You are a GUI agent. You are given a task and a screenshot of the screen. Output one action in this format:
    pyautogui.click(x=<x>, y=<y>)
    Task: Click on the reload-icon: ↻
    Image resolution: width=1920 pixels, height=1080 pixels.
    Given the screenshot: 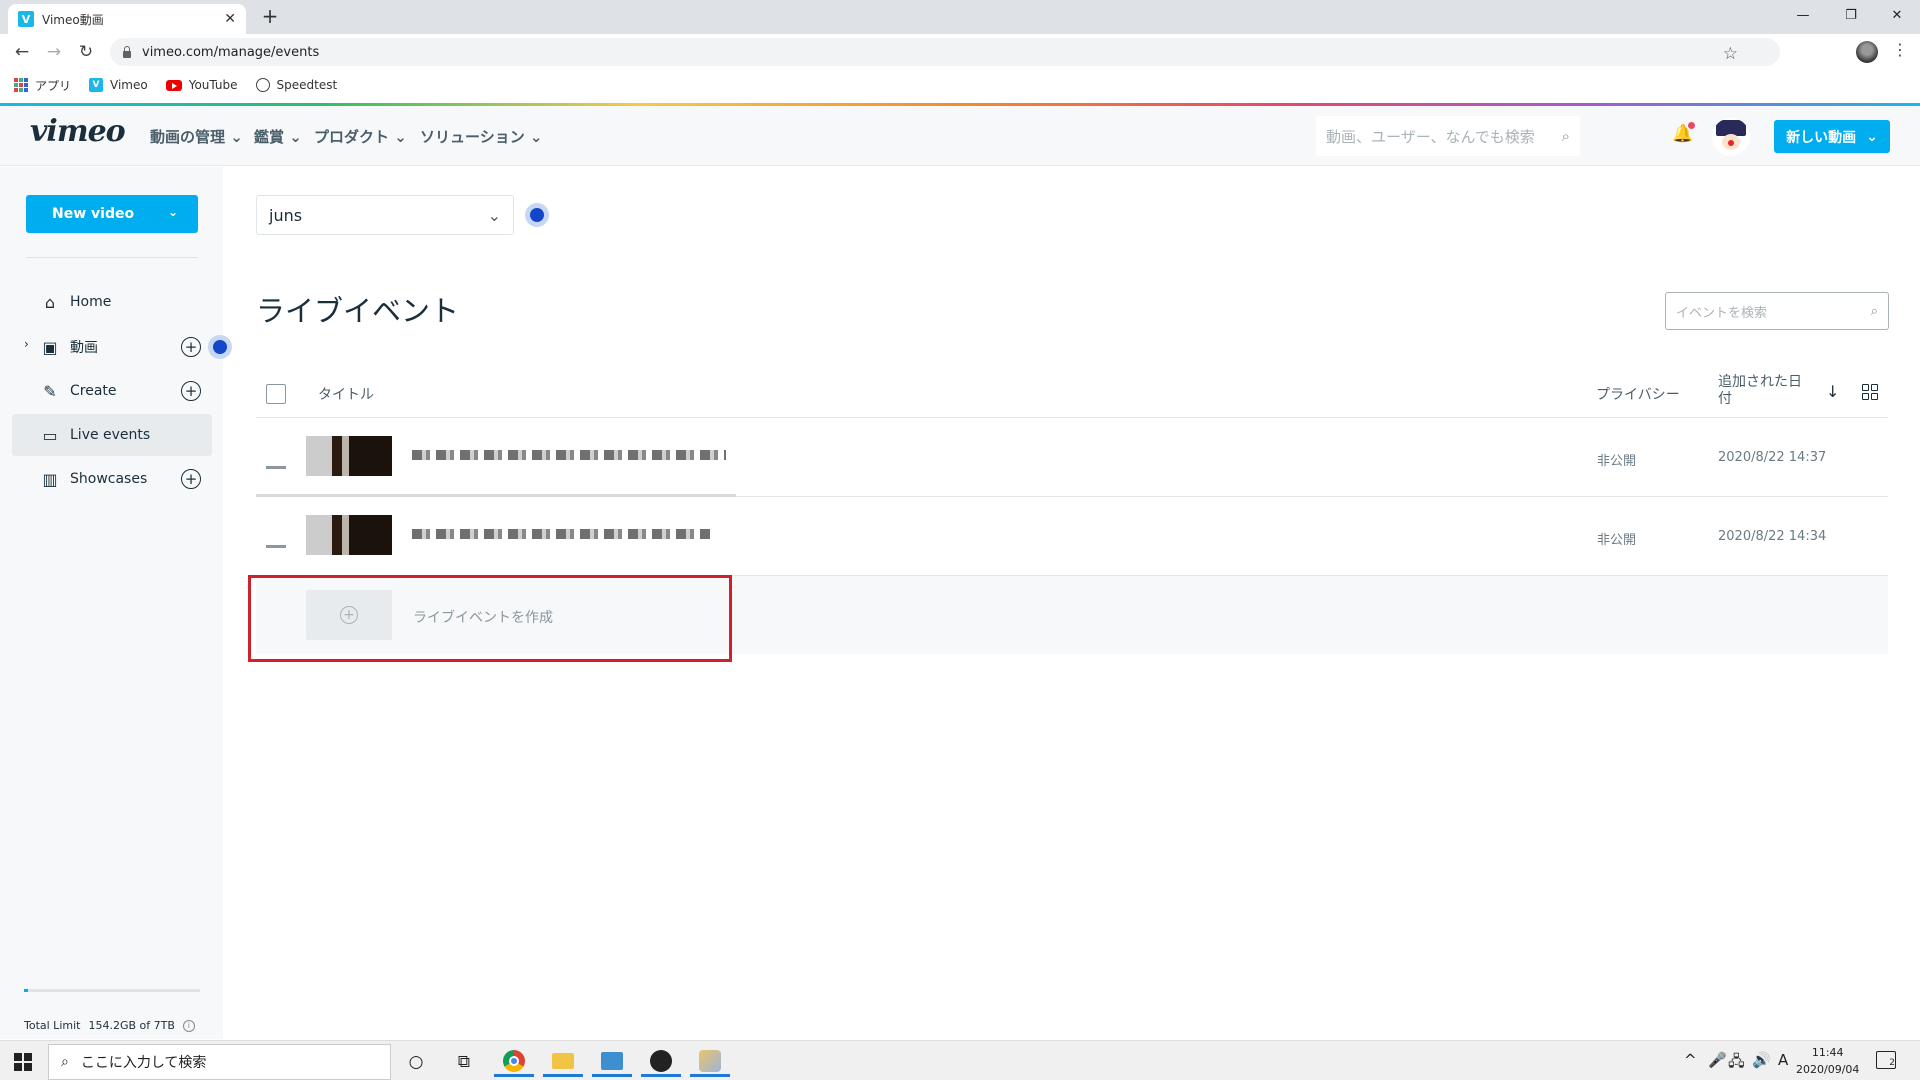 What is the action you would take?
    pyautogui.click(x=86, y=52)
    